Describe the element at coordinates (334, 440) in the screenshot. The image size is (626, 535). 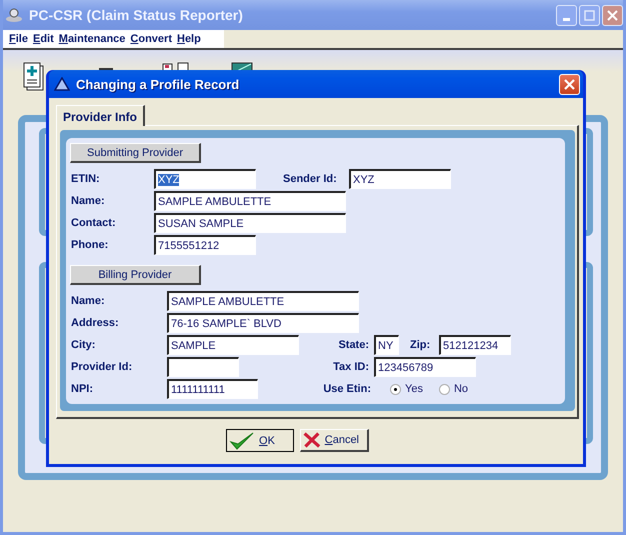
I see `cancel-button: Cancel` at that location.